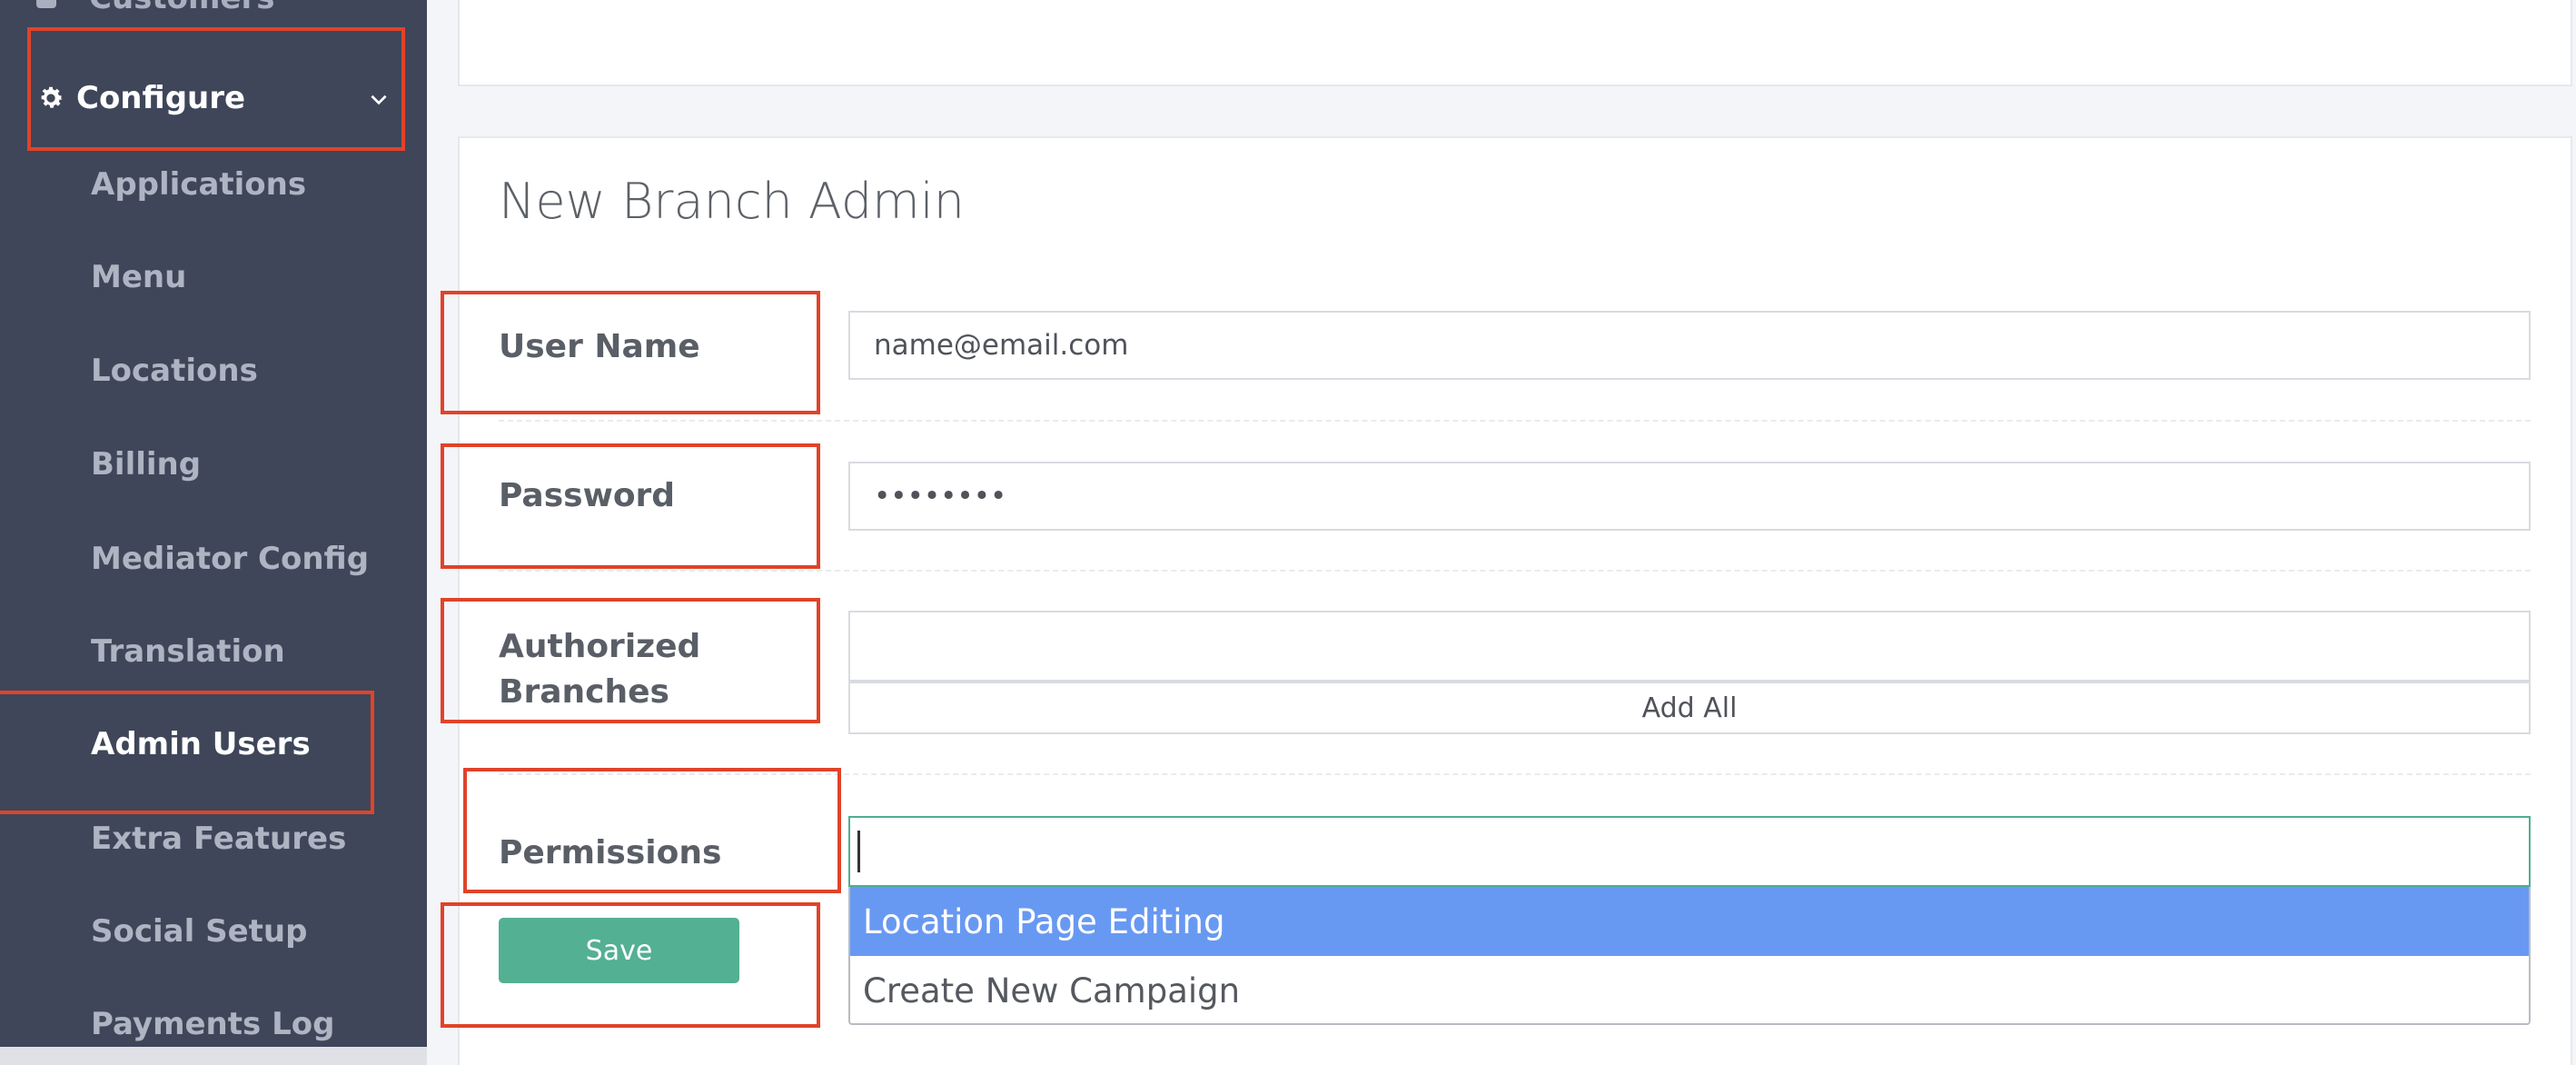 This screenshot has height=1065, width=2576. Describe the element at coordinates (587, 495) in the screenshot. I see `password-label: Password` at that location.